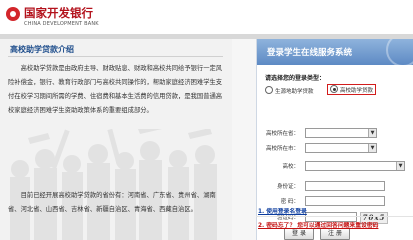  I want to click on site-header: 国家开发银行 CHINA DEVELOPMENT BANK, so click(206, 17).